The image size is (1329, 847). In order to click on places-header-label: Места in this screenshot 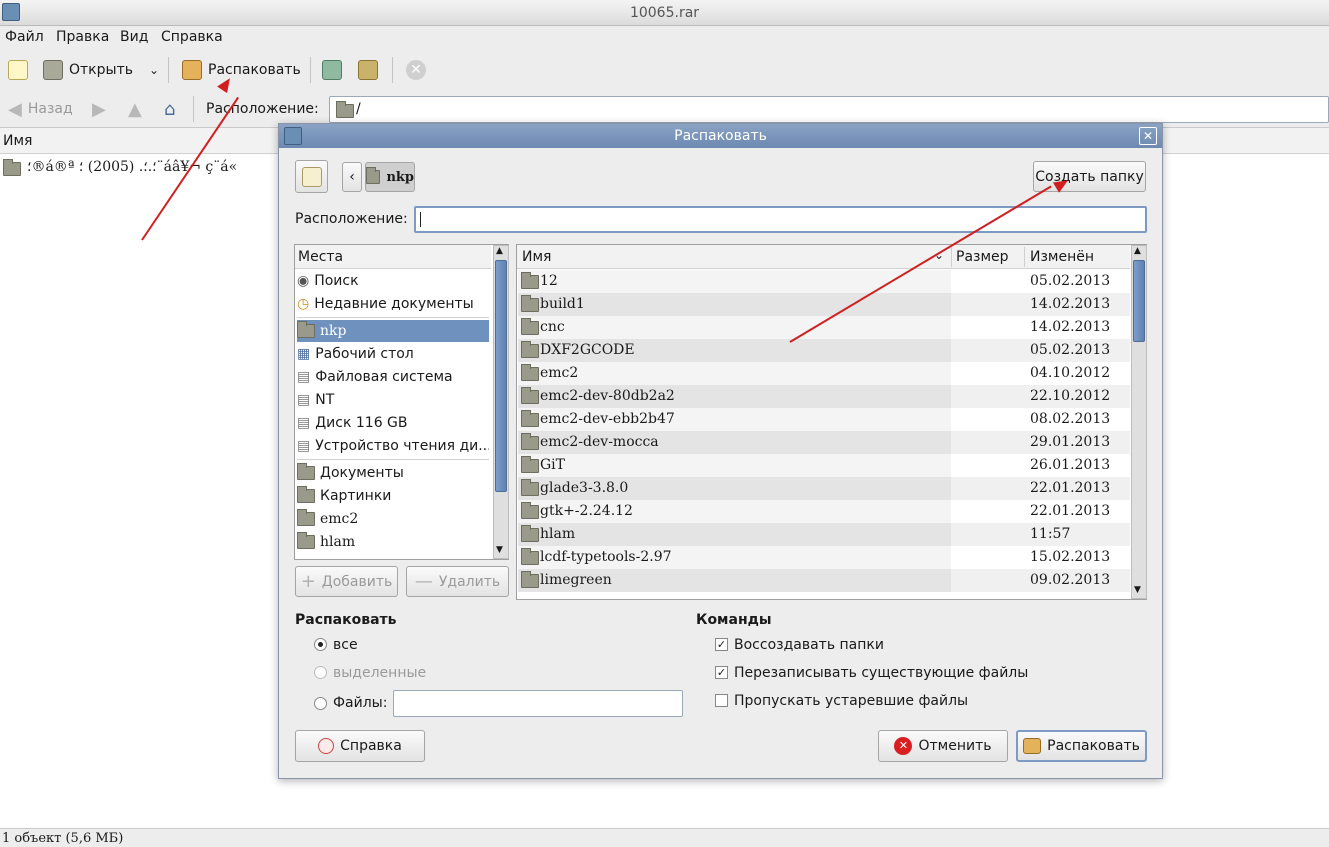, I will do `click(321, 257)`.